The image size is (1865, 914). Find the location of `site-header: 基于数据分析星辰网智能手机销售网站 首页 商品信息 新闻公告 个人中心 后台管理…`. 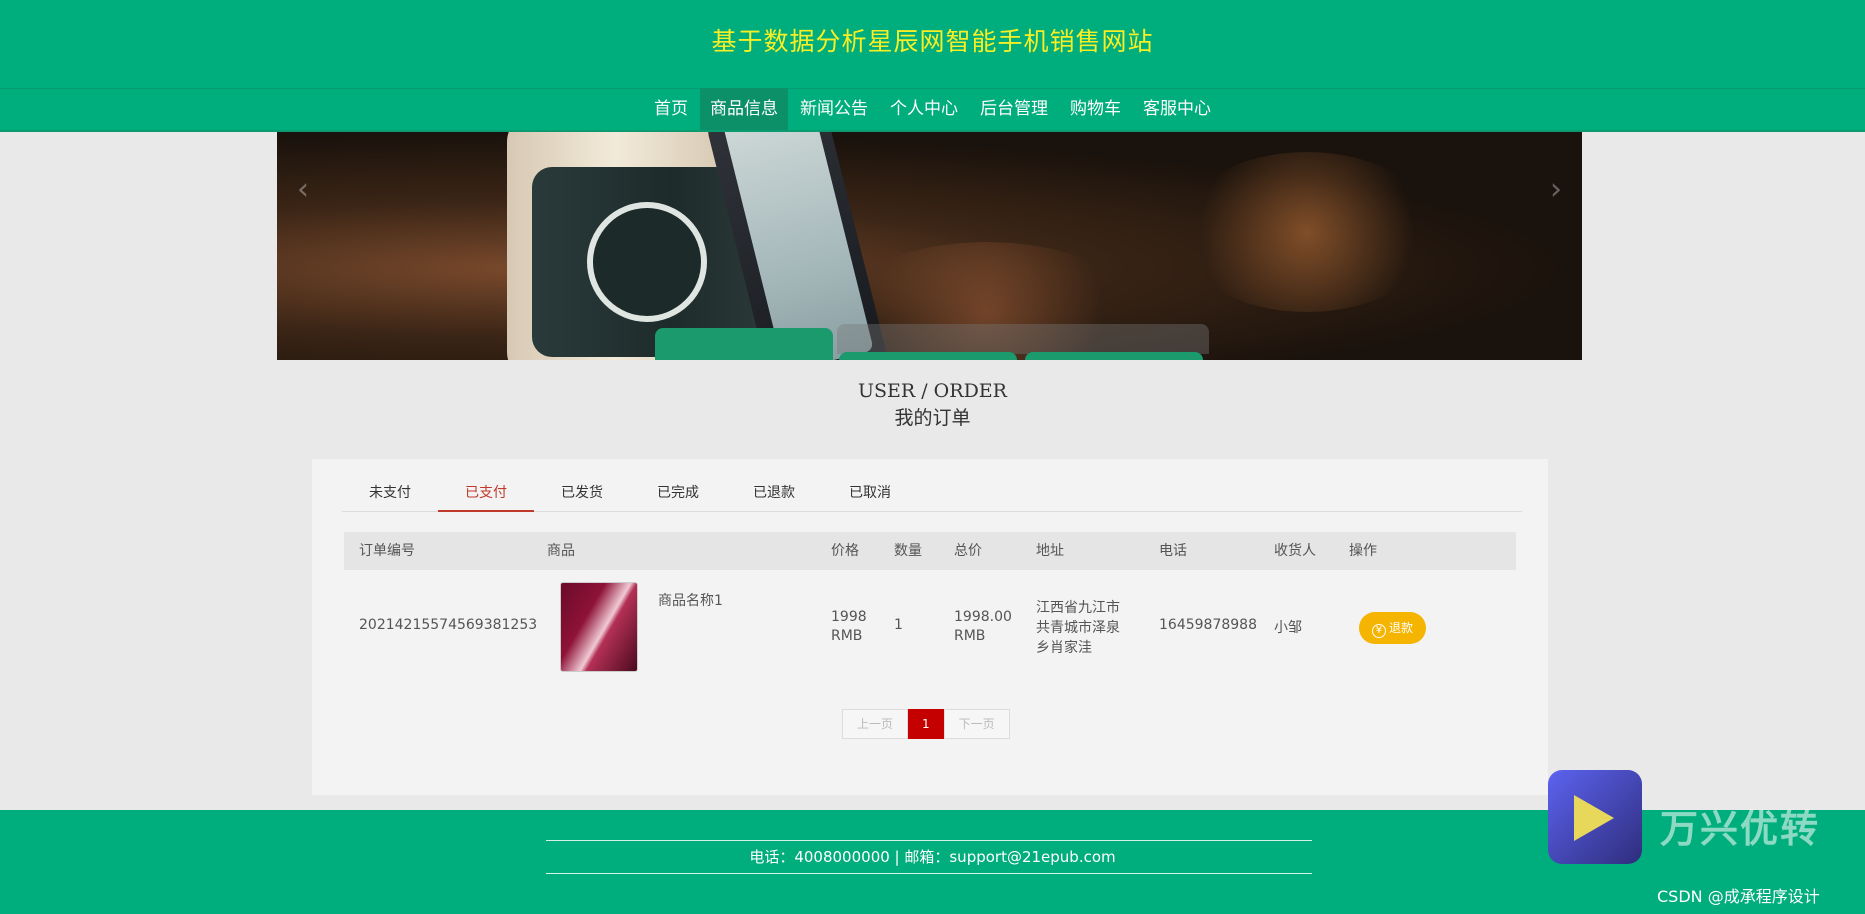

site-header: 基于数据分析星辰网智能手机销售网站 首页 商品信息 新闻公告 个人中心 后台管理… is located at coordinates (932, 66).